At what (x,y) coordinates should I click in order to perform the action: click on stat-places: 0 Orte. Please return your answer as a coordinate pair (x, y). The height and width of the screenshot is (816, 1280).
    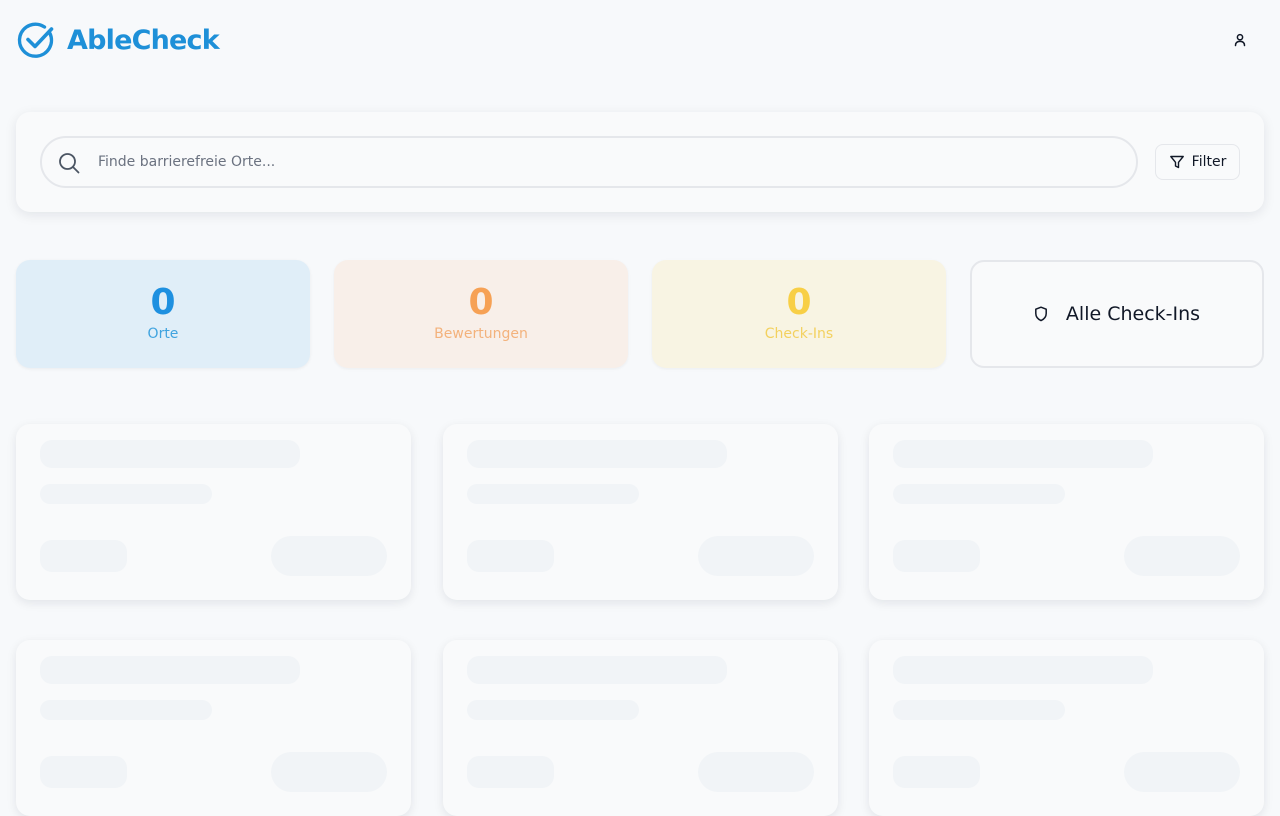
    Looking at the image, I should click on (163, 314).